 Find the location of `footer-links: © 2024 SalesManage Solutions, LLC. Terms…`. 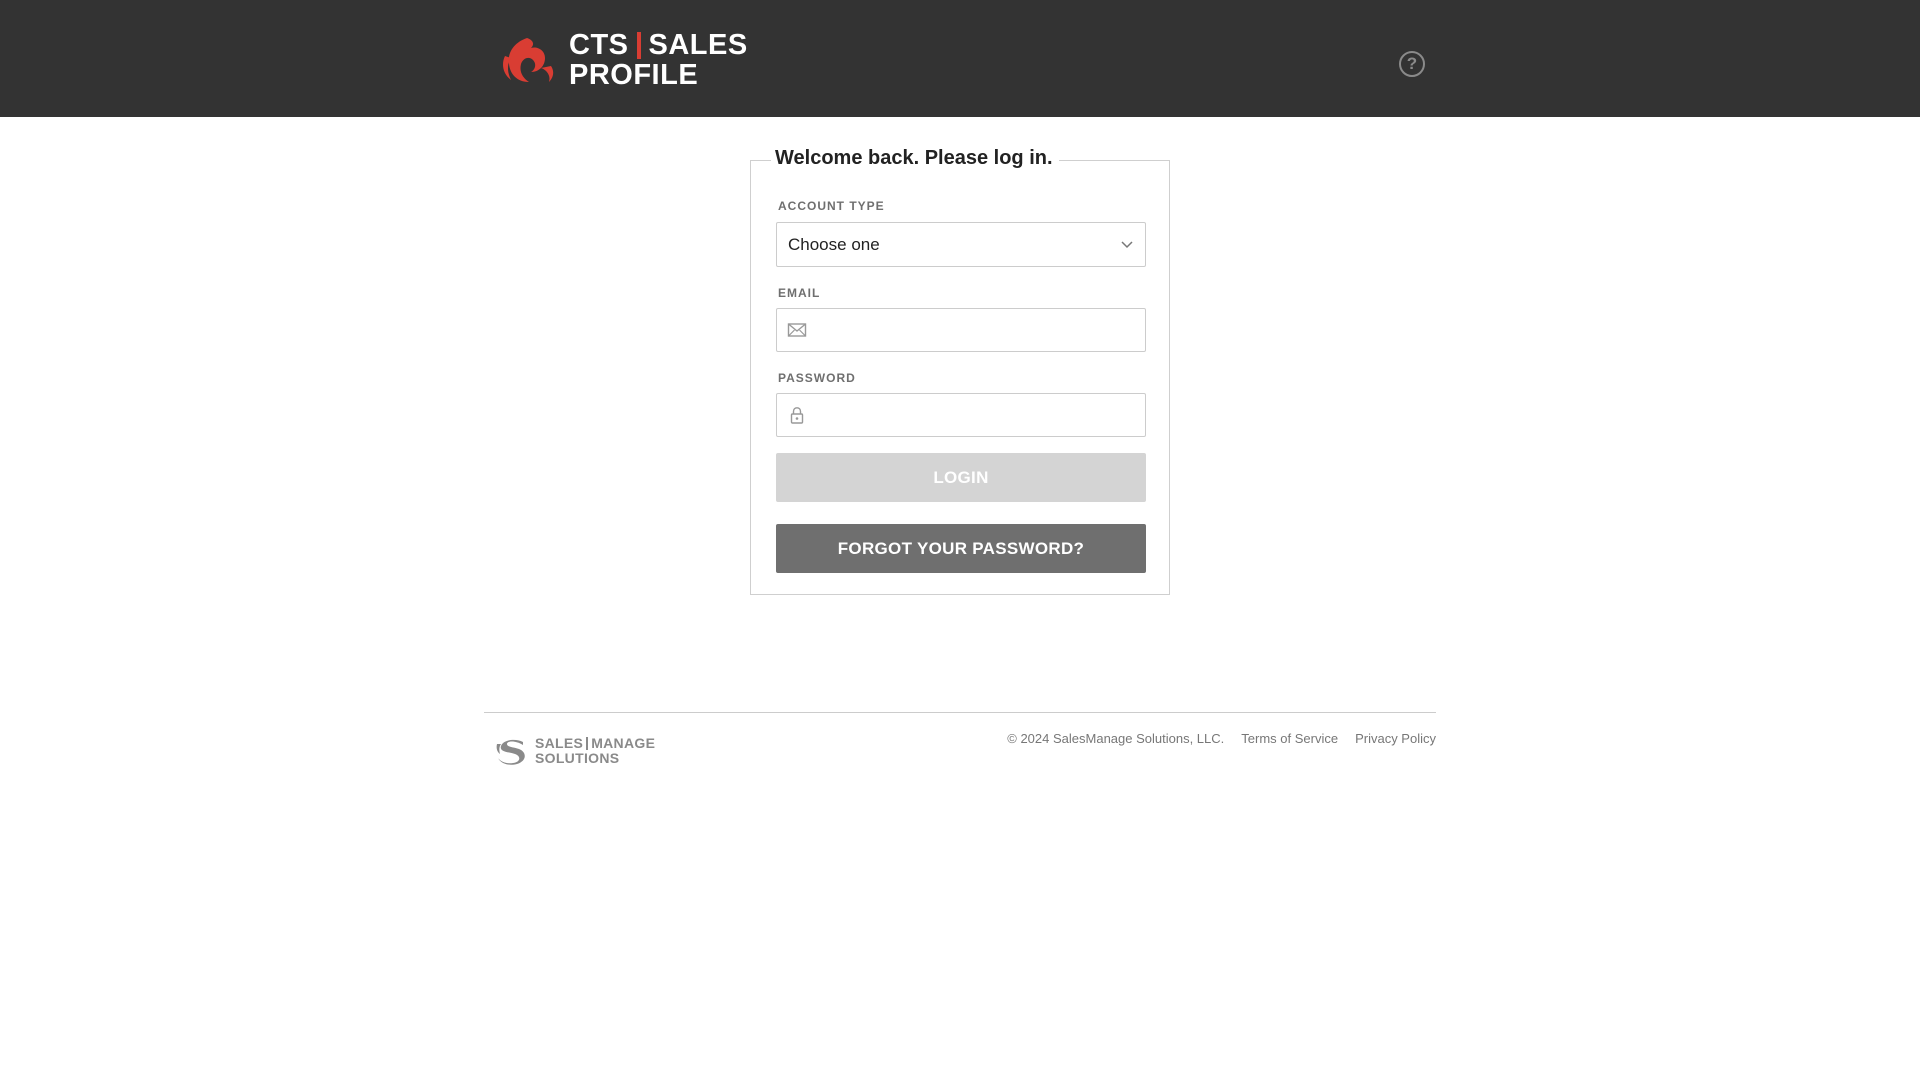

footer-links: © 2024 SalesManage Solutions, LLC. Terms… is located at coordinates (1213, 738).